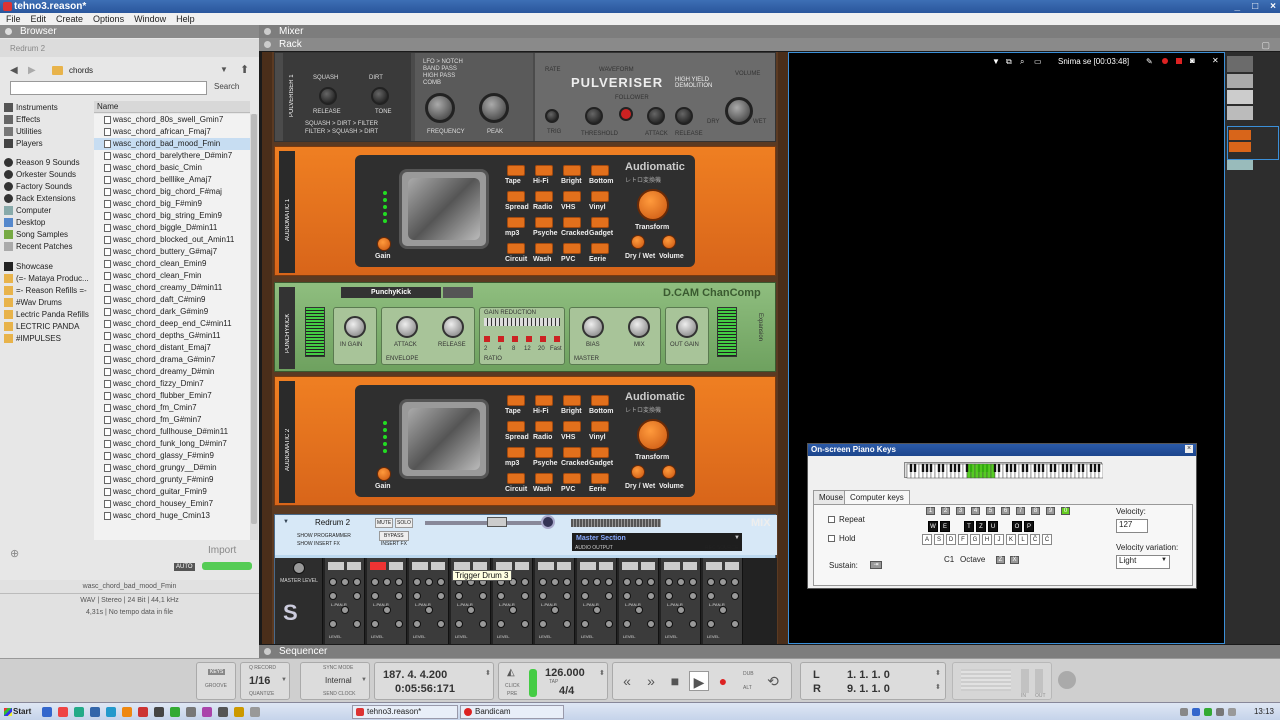 The image size is (1280, 720). Describe the element at coordinates (981, 526) in the screenshot. I see `black-key-mapping: Z` at that location.